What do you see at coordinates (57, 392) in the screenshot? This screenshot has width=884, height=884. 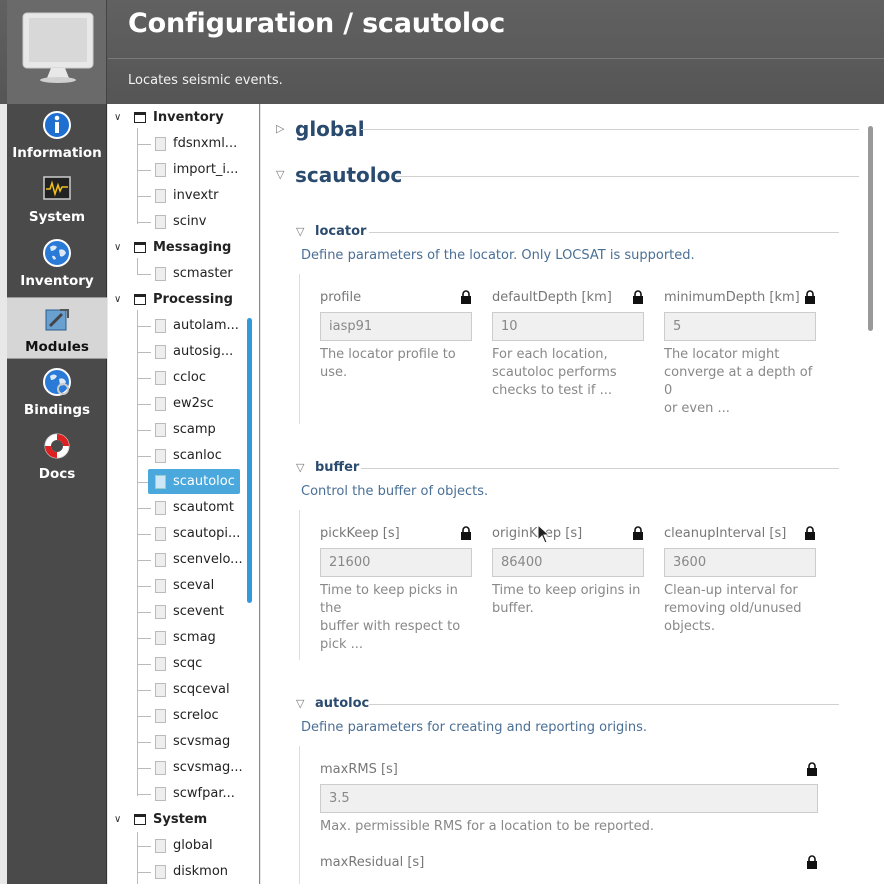 I see `nav-item-bindings: Bindings` at bounding box center [57, 392].